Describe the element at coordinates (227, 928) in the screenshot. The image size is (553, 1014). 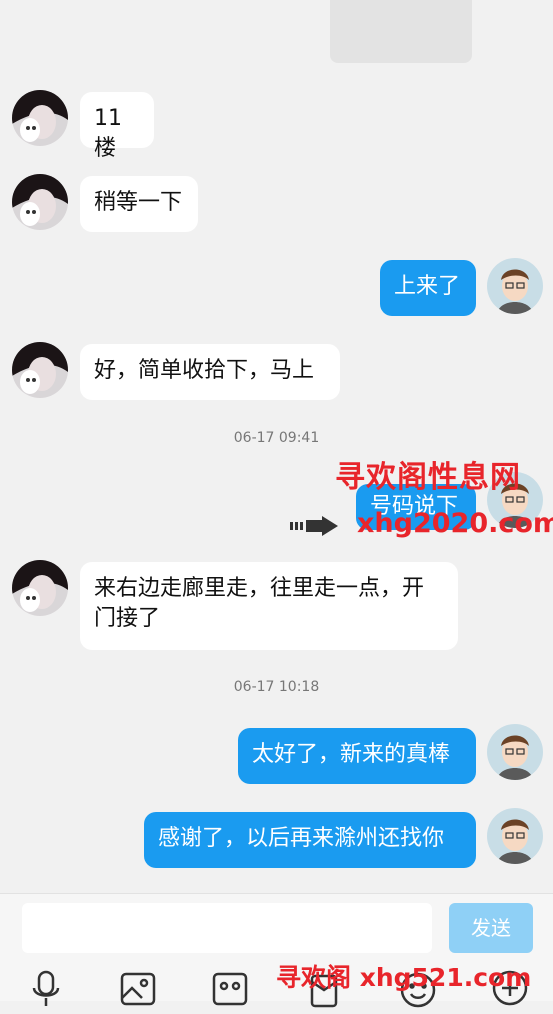
I see `message-input` at that location.